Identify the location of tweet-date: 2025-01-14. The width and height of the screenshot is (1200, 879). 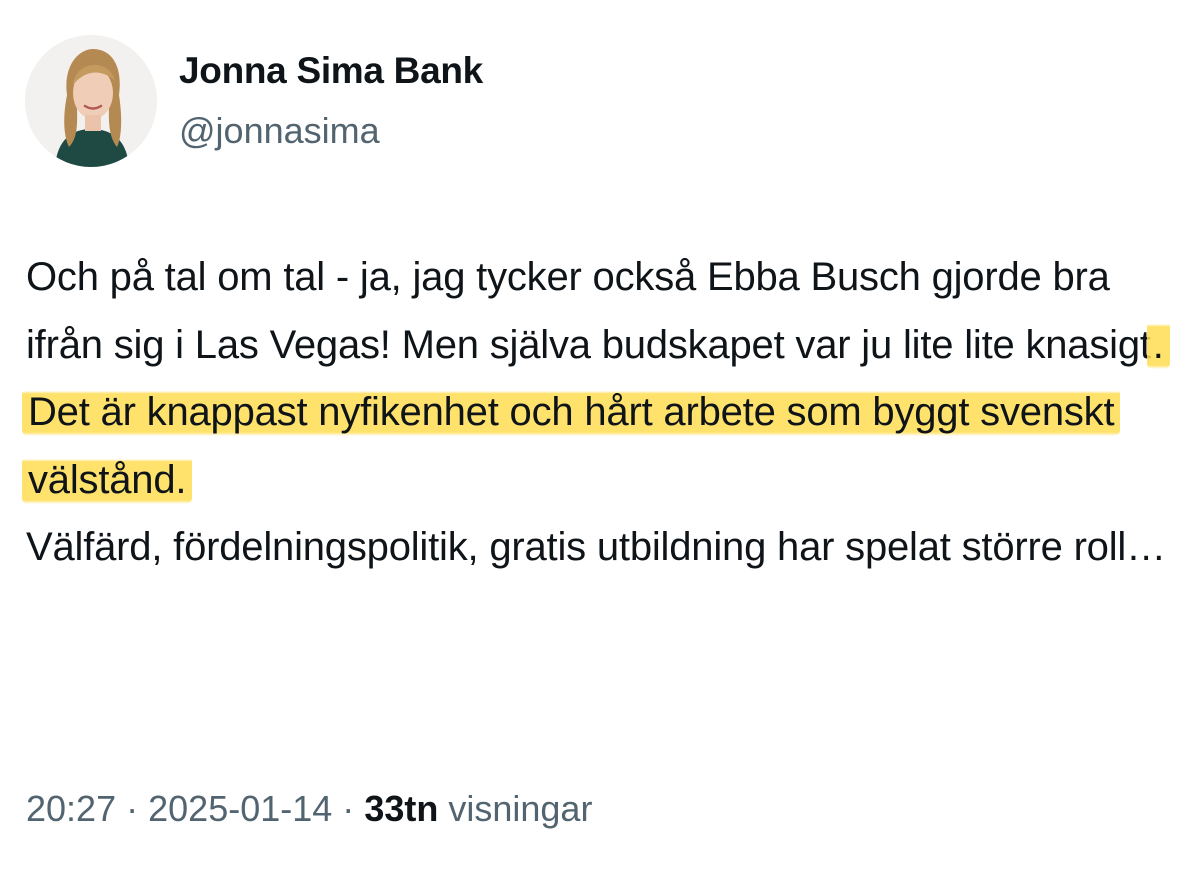
(240, 808).